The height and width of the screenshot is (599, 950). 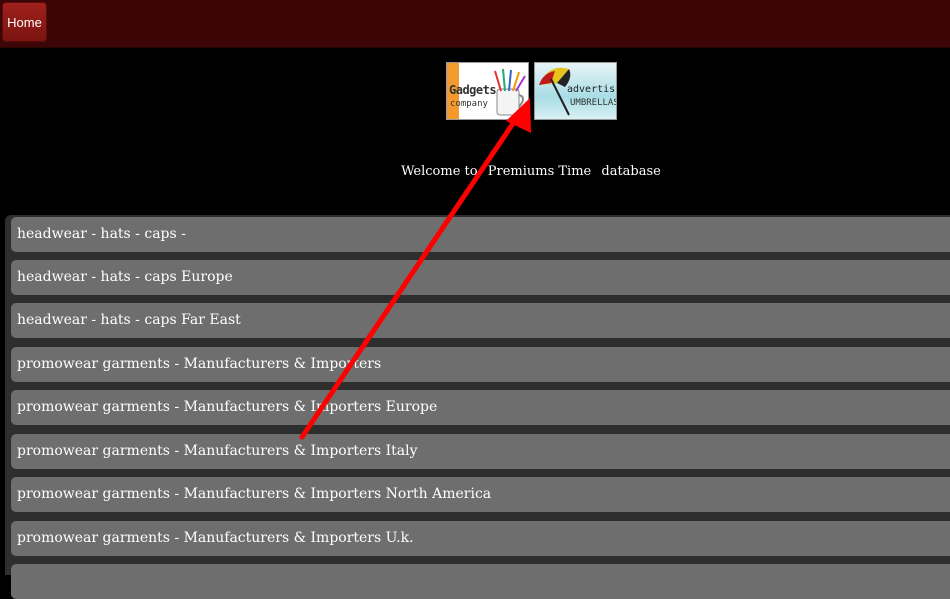 What do you see at coordinates (539, 171) in the screenshot?
I see `welcome-site-name: Premiums Time` at bounding box center [539, 171].